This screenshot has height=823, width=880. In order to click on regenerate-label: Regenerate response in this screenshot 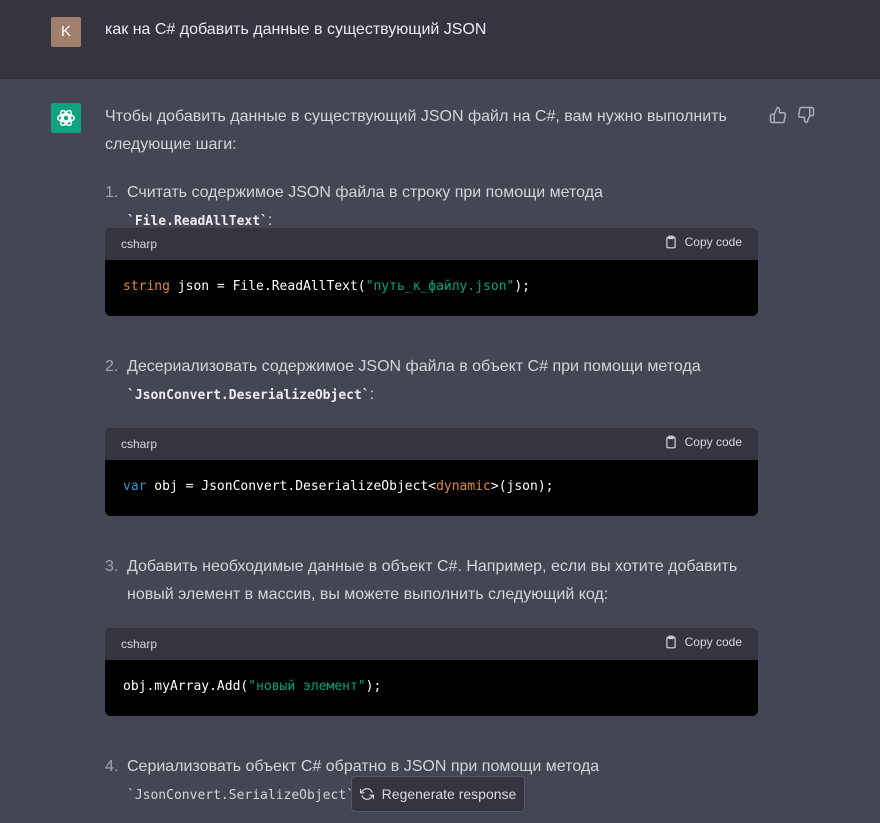, I will do `click(449, 794)`.